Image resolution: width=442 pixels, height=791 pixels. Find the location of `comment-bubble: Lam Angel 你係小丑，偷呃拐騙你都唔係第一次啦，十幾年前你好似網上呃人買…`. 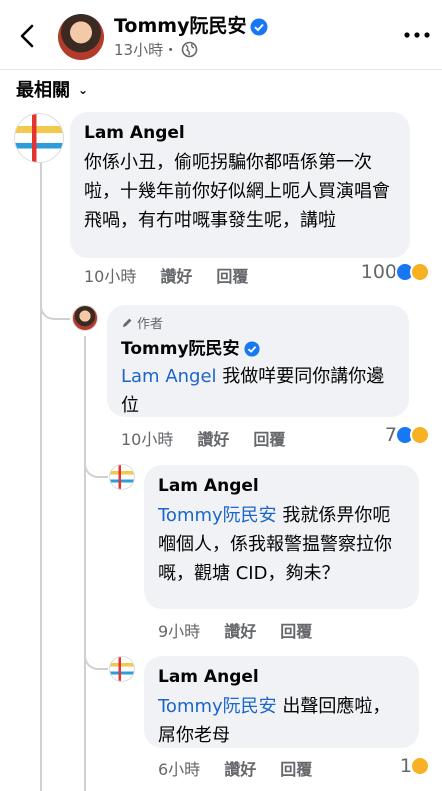

comment-bubble: Lam Angel 你係小丑，偷呃拐騙你都唔係第一次啦，十幾年前你好似網上呃人買… is located at coordinates (240, 185).